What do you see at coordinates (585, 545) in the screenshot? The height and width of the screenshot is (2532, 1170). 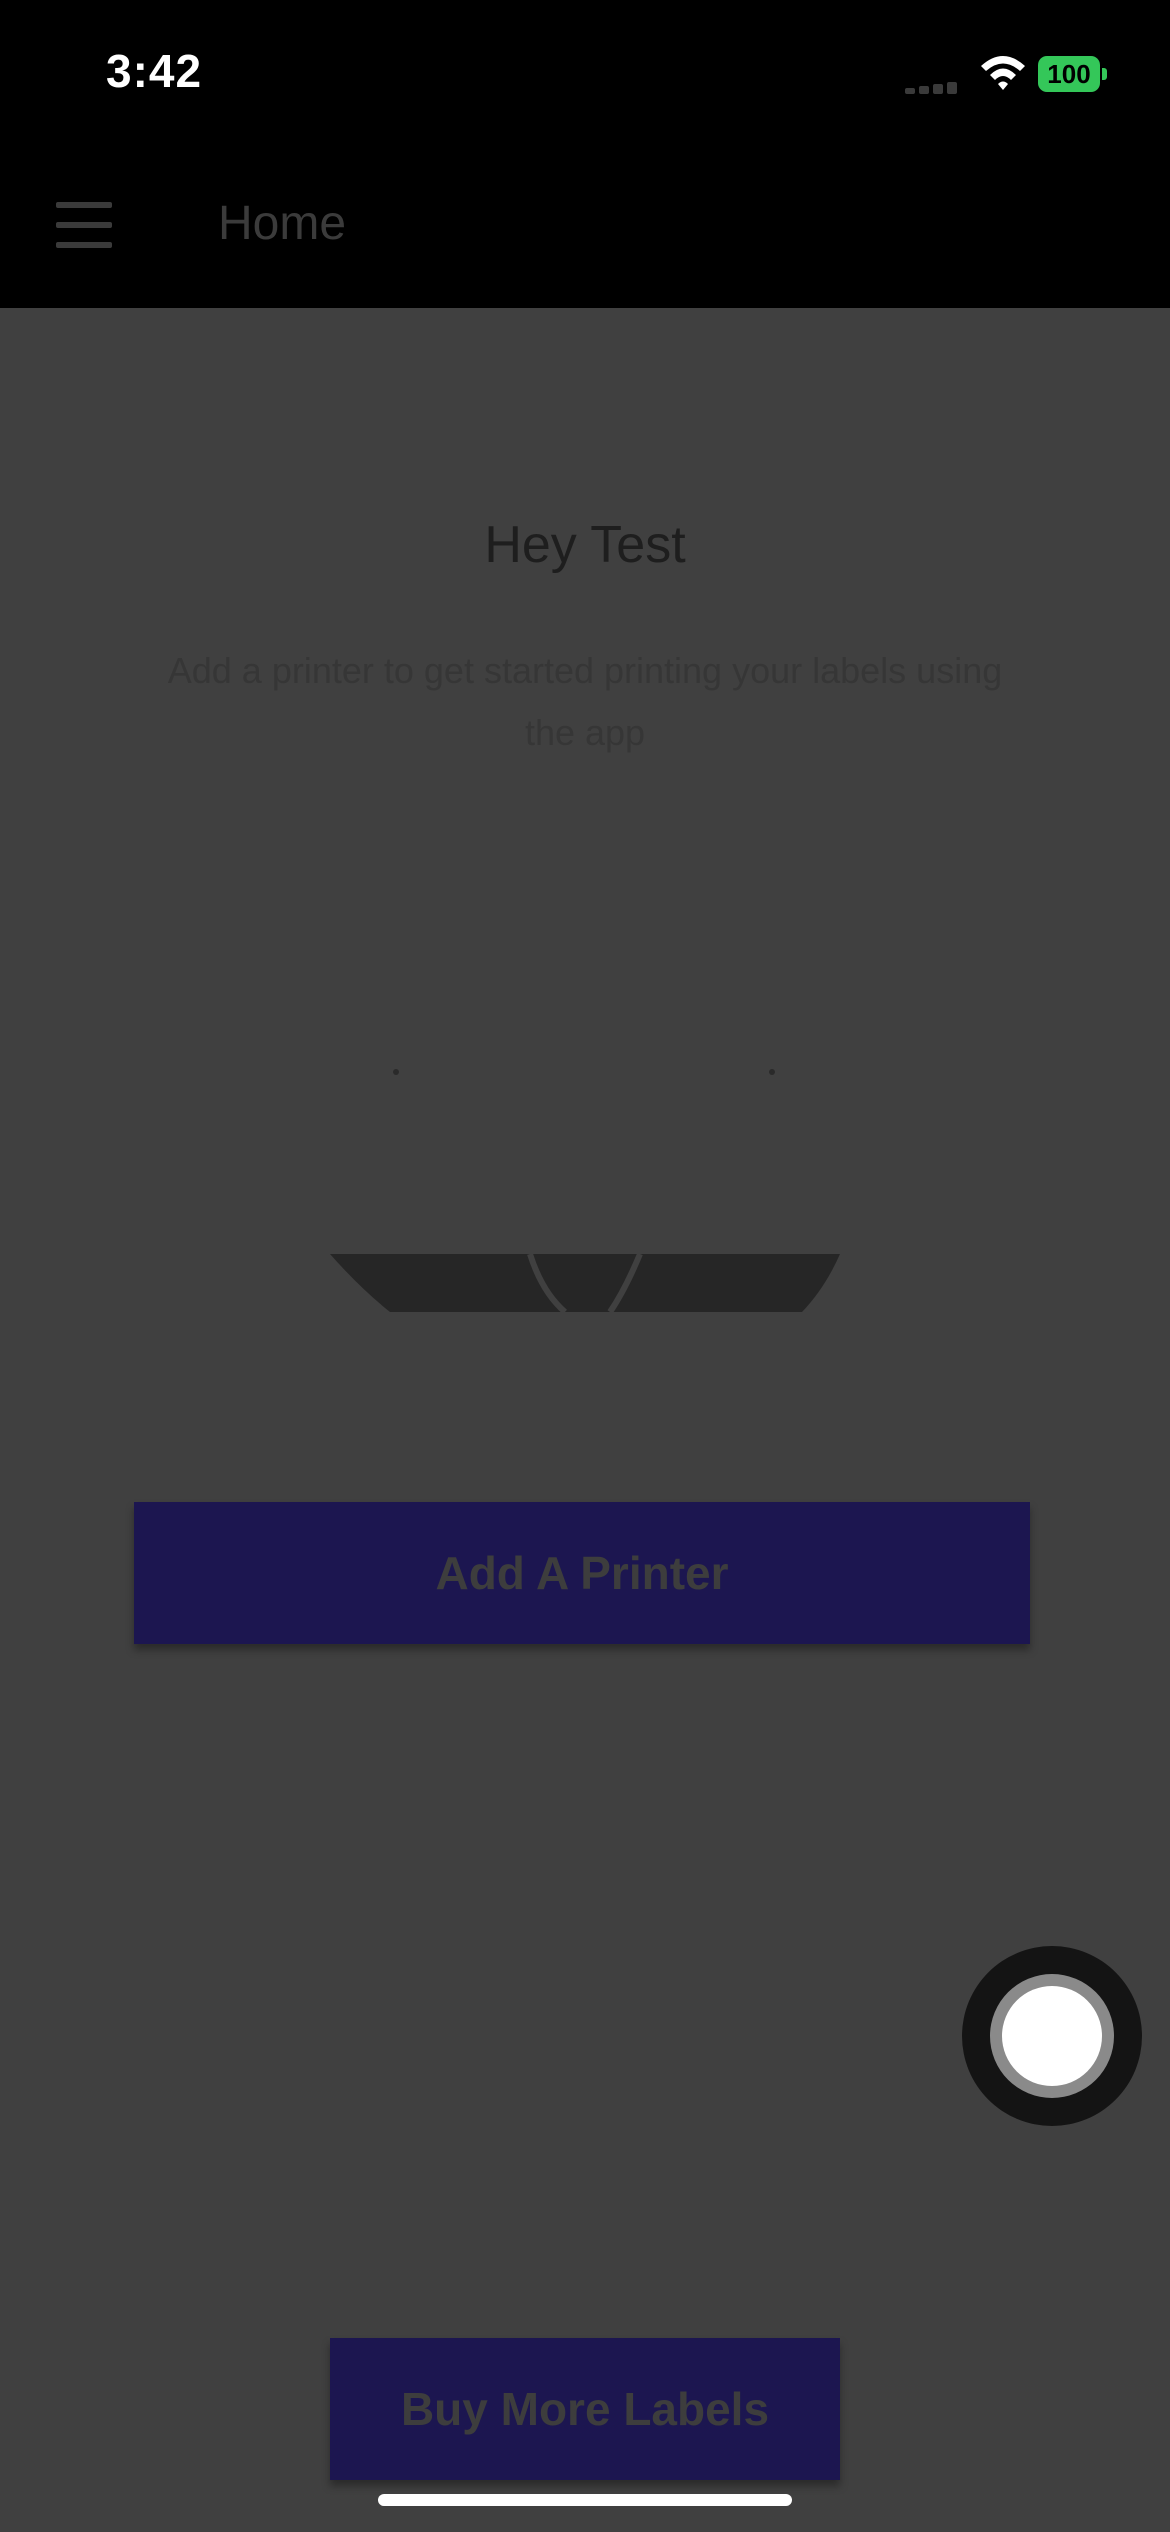 I see `greeting-heading: Hey Test` at bounding box center [585, 545].